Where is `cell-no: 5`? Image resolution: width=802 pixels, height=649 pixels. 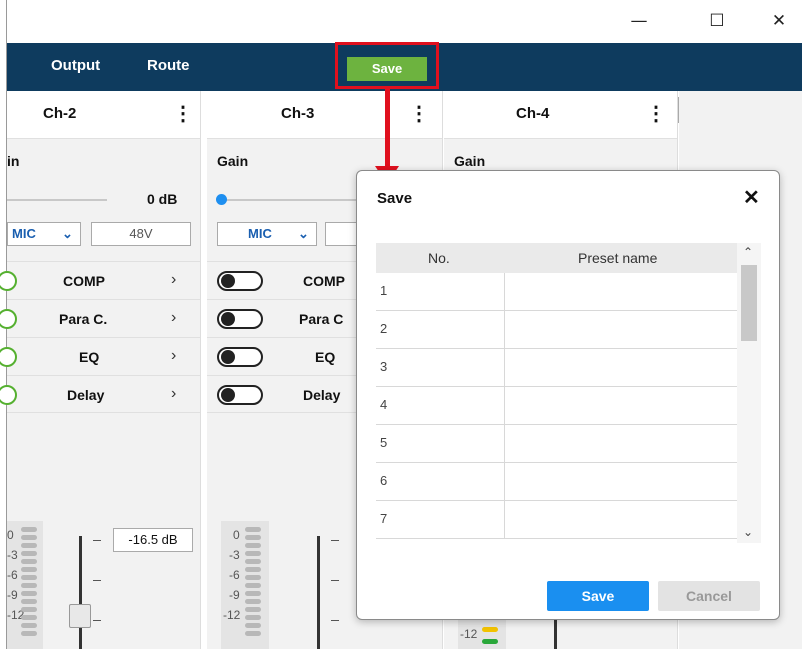 cell-no: 5 is located at coordinates (384, 442).